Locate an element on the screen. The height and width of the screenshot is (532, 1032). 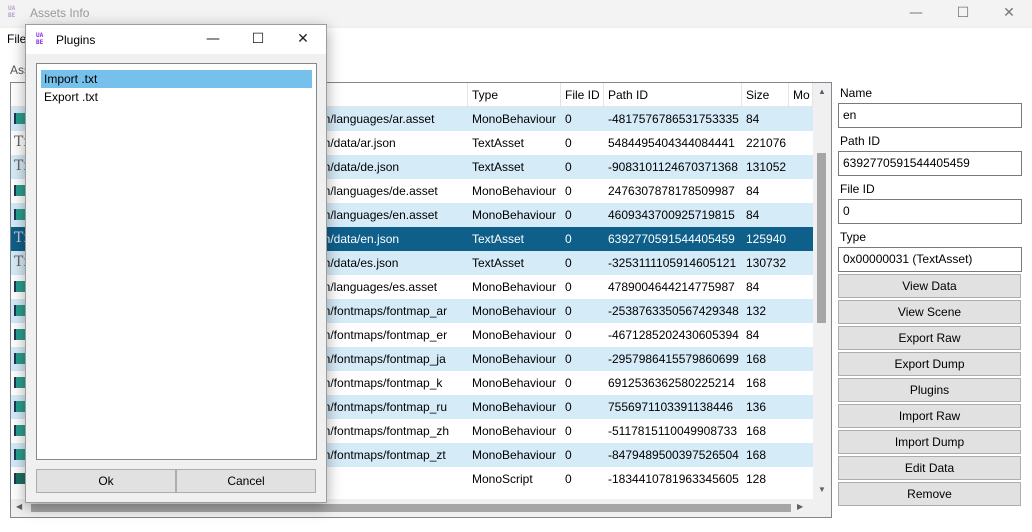
dialog-minimize-button: — is located at coordinates (213, 39).